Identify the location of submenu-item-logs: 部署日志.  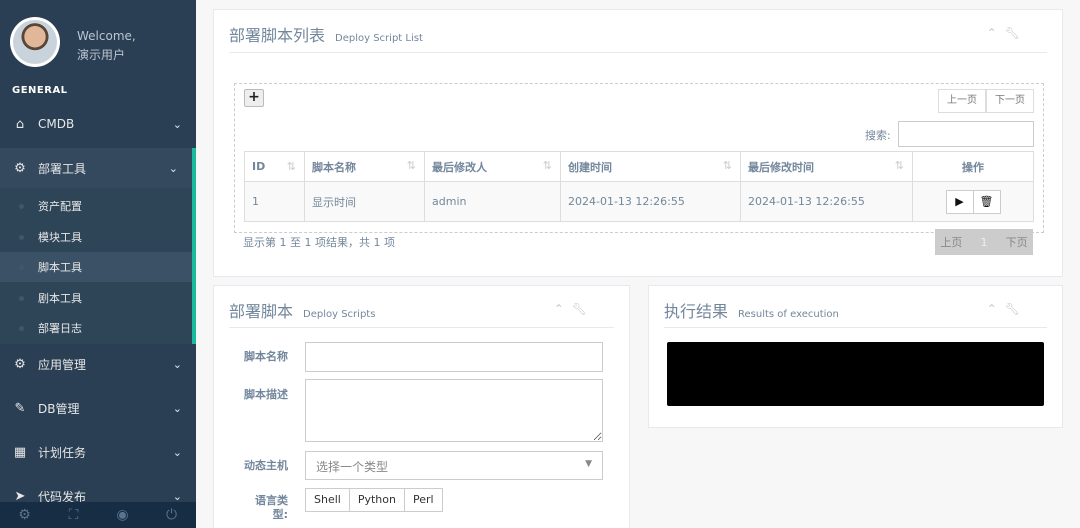
(96, 328).